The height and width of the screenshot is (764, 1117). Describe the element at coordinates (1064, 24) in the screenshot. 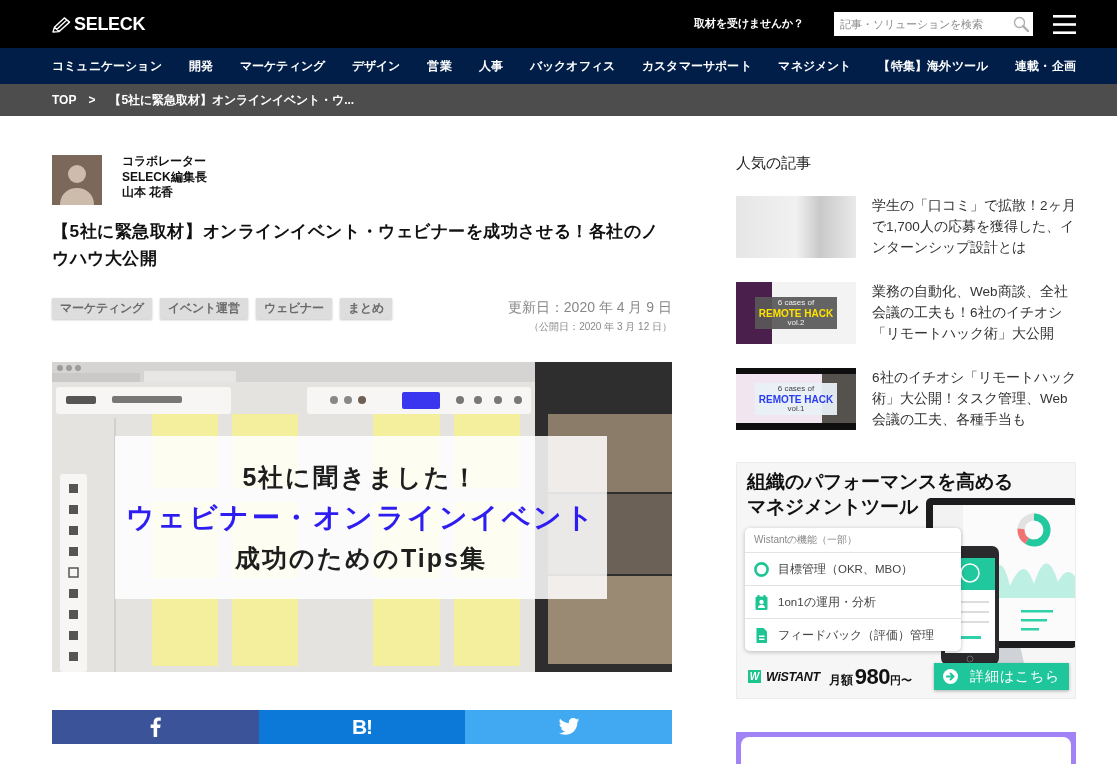

I see `menu-icon` at that location.